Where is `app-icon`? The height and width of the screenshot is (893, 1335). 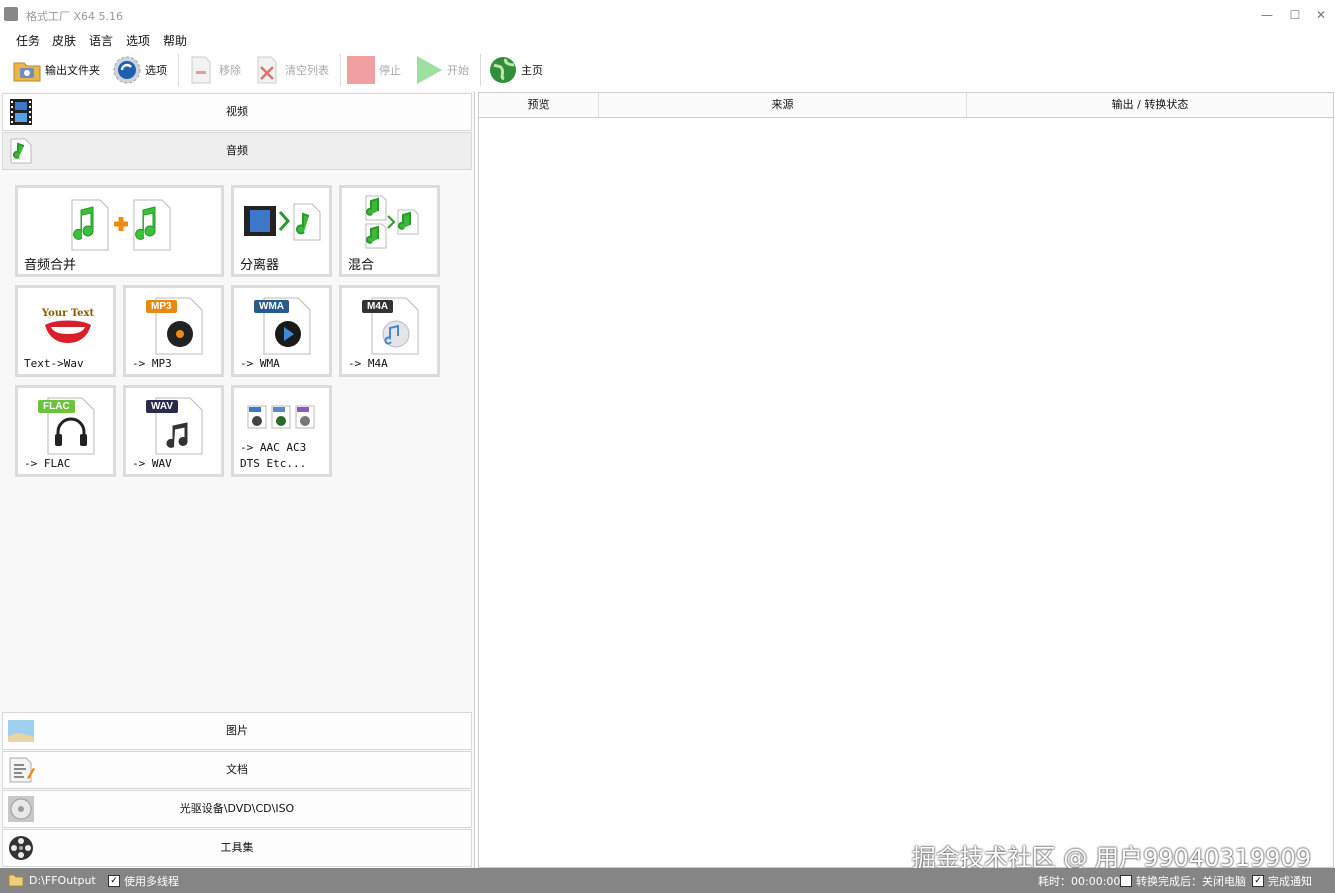 app-icon is located at coordinates (11, 14).